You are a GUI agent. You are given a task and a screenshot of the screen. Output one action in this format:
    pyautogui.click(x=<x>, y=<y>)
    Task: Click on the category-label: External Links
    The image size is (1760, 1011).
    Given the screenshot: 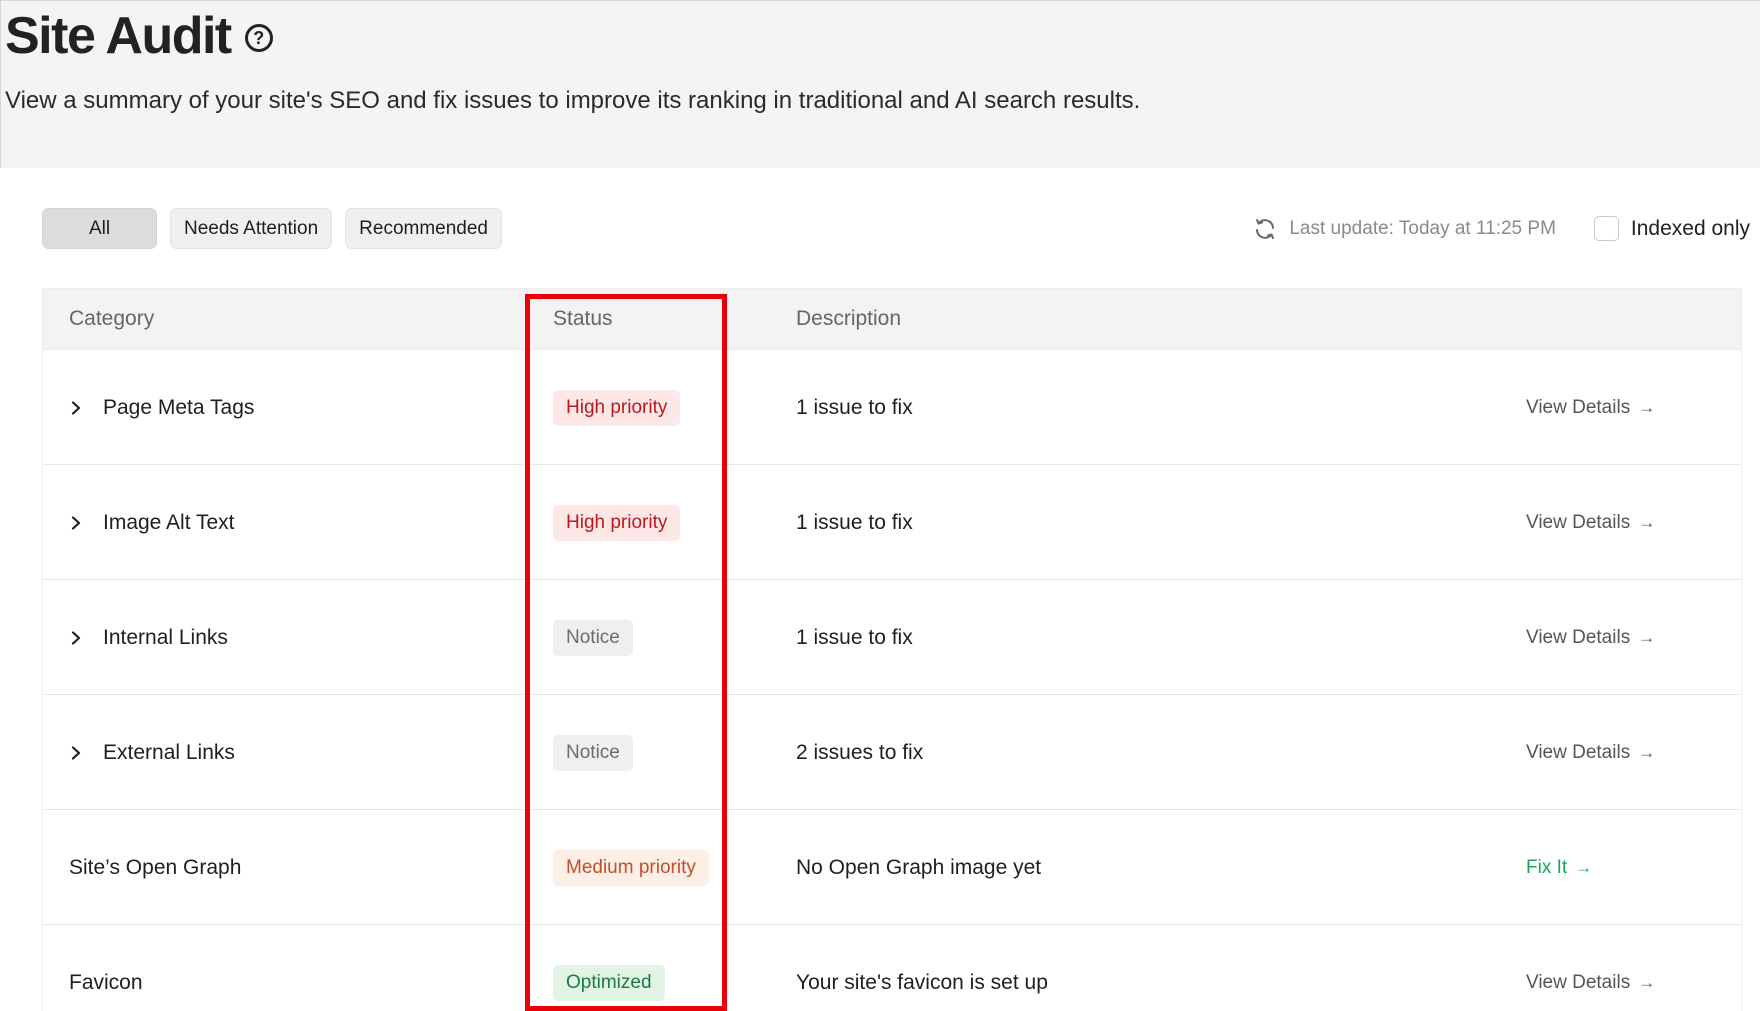 What is the action you would take?
    pyautogui.click(x=169, y=752)
    